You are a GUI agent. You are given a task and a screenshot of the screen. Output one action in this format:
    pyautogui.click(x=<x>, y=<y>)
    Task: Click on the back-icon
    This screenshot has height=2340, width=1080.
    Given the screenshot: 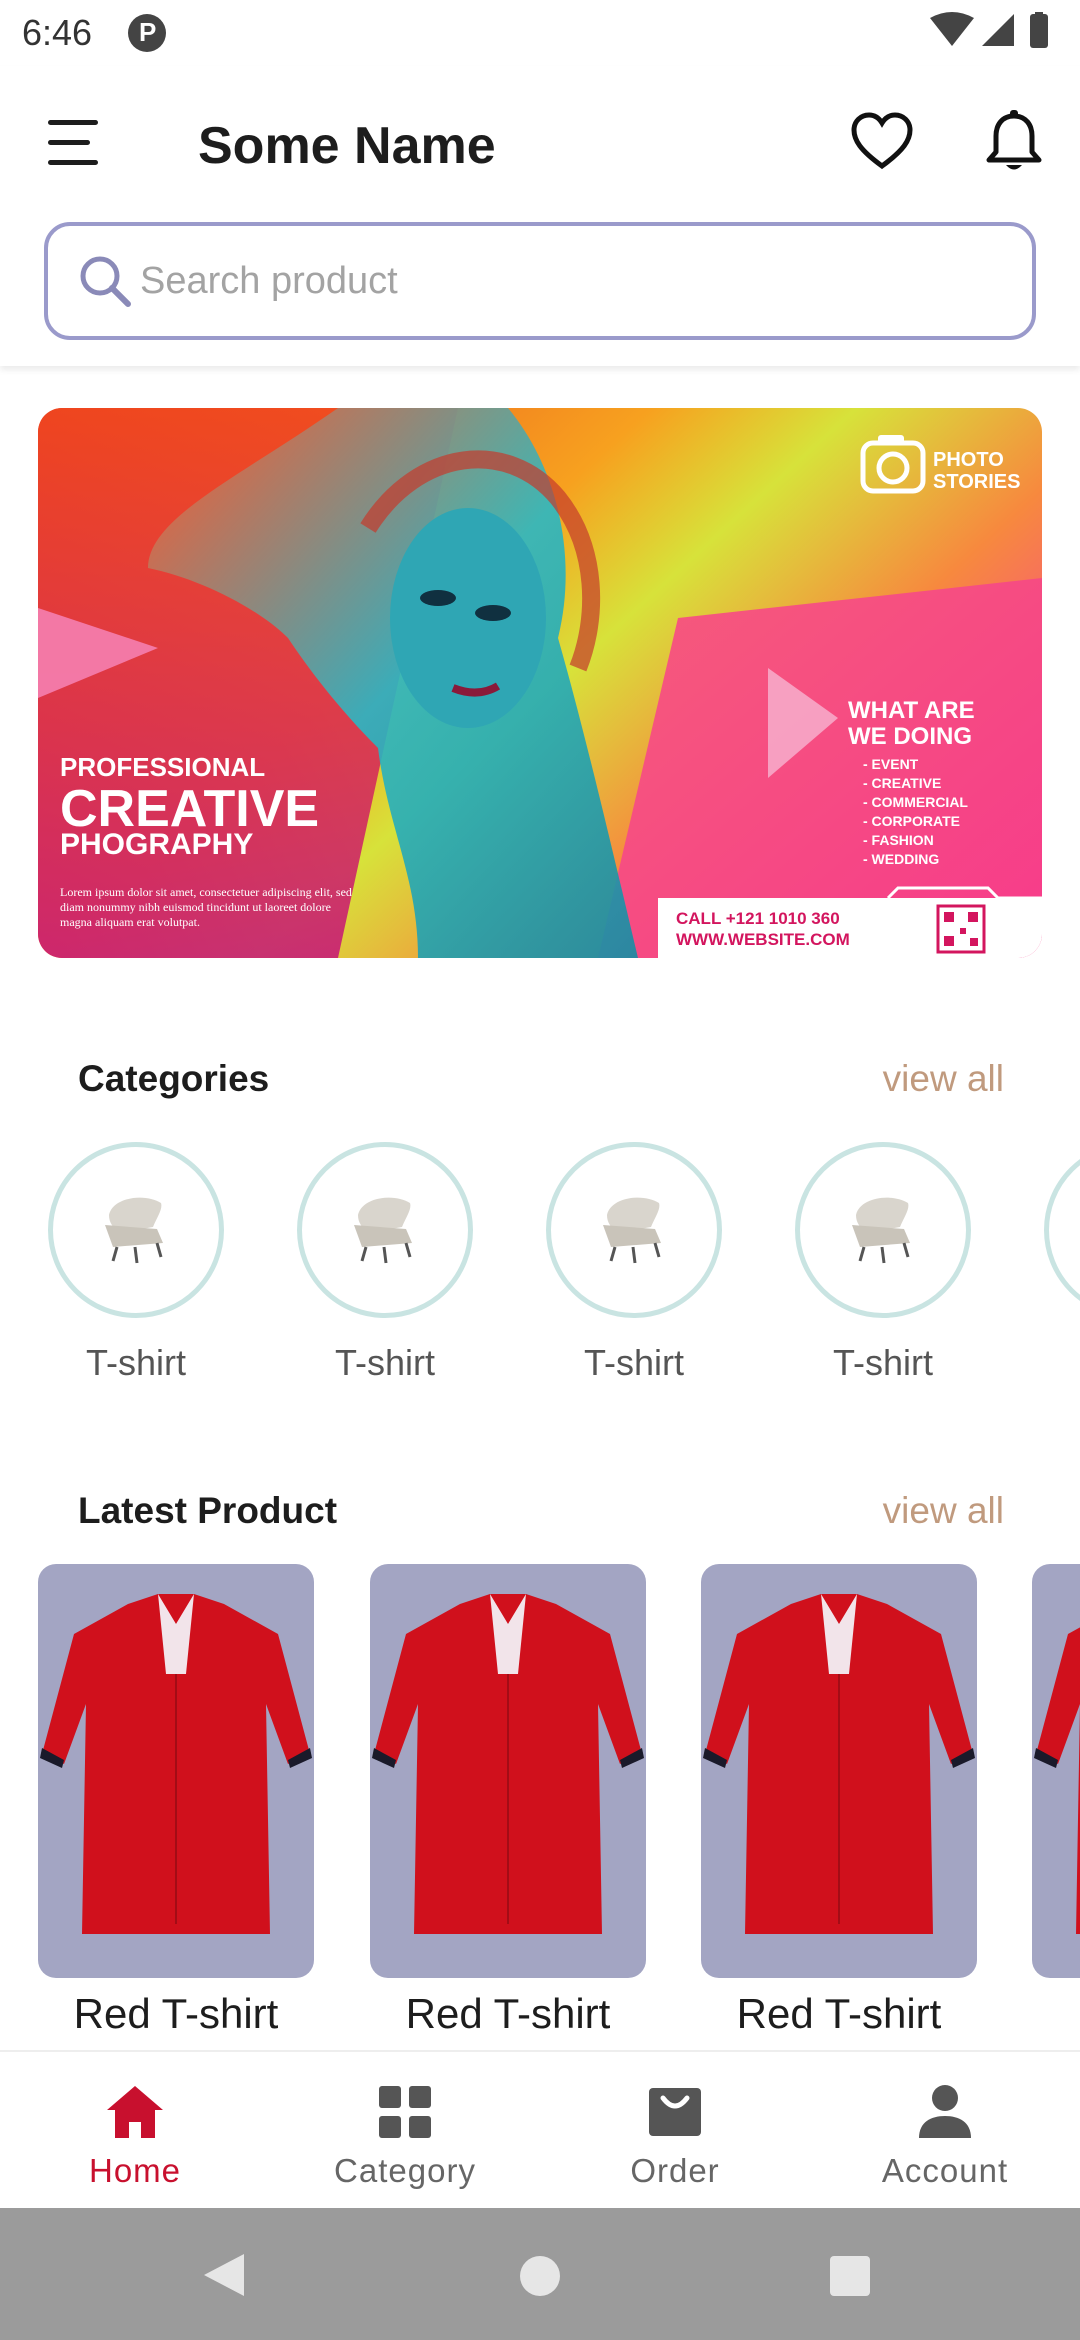 What is the action you would take?
    pyautogui.click(x=224, y=2275)
    